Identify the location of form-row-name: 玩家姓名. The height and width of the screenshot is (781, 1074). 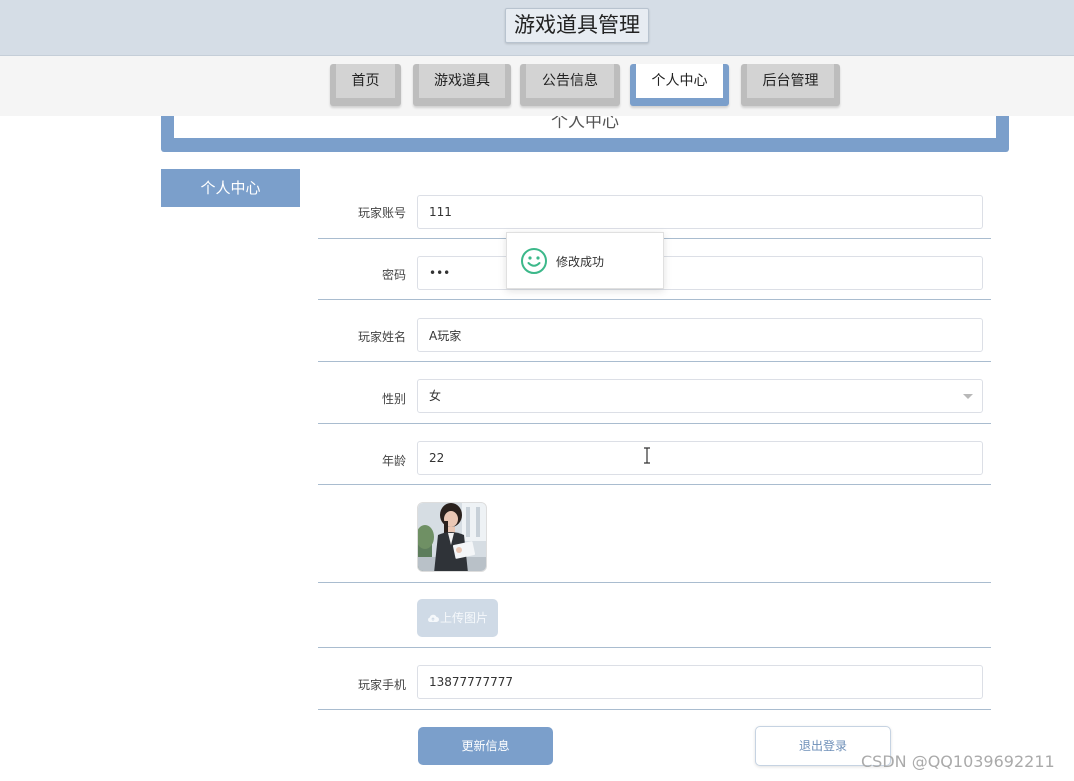
(654, 331).